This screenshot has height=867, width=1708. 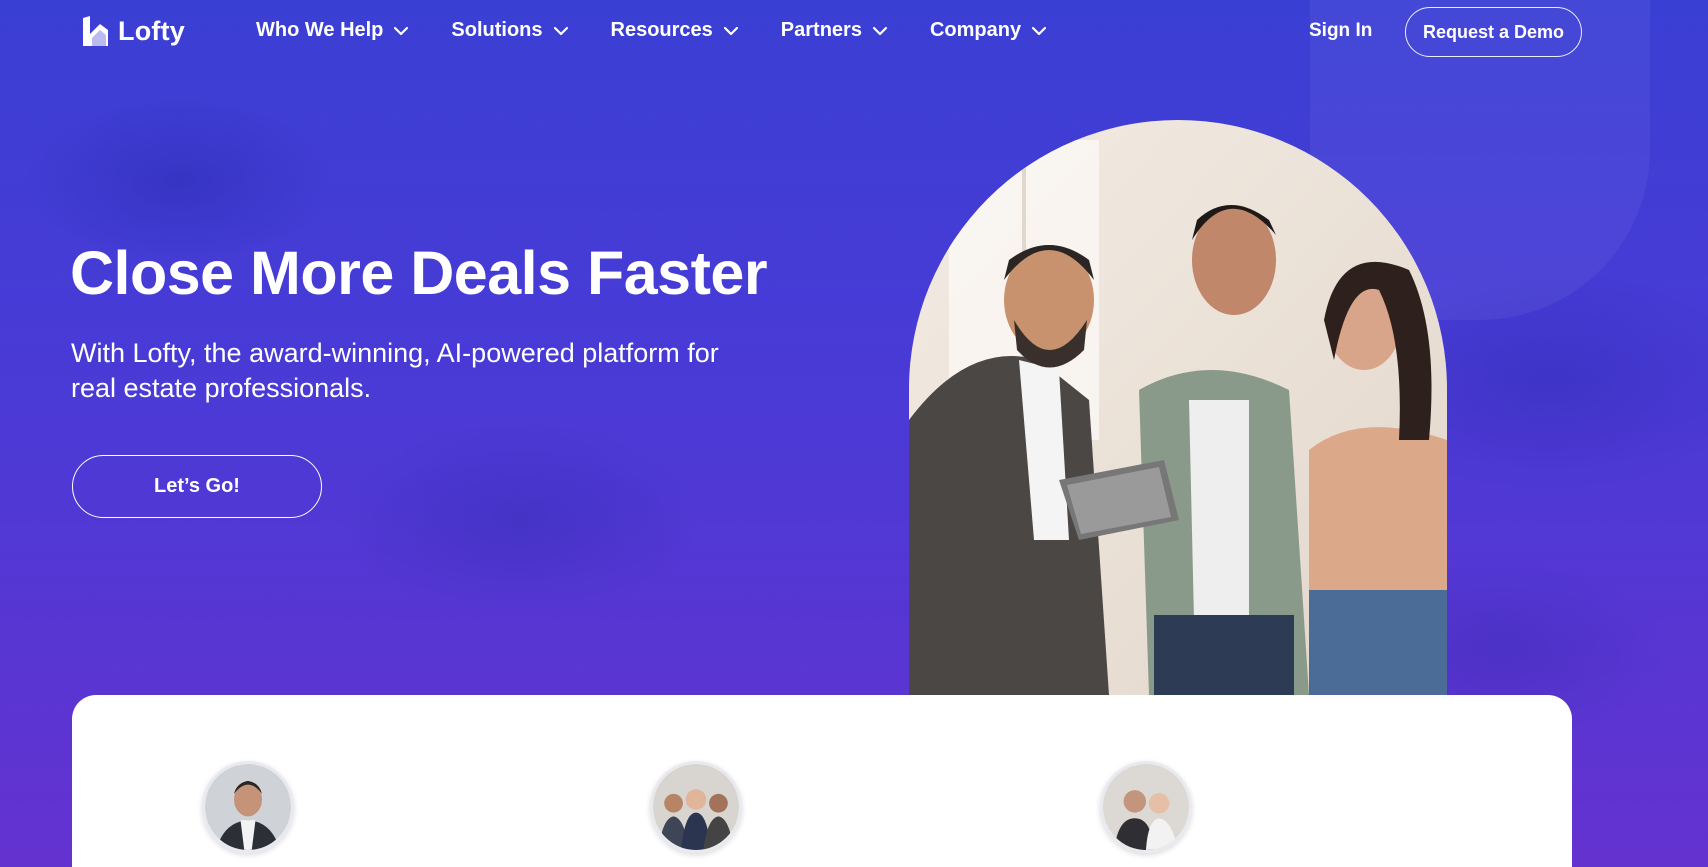 I want to click on nav-item-company: Company, so click(x=989, y=30).